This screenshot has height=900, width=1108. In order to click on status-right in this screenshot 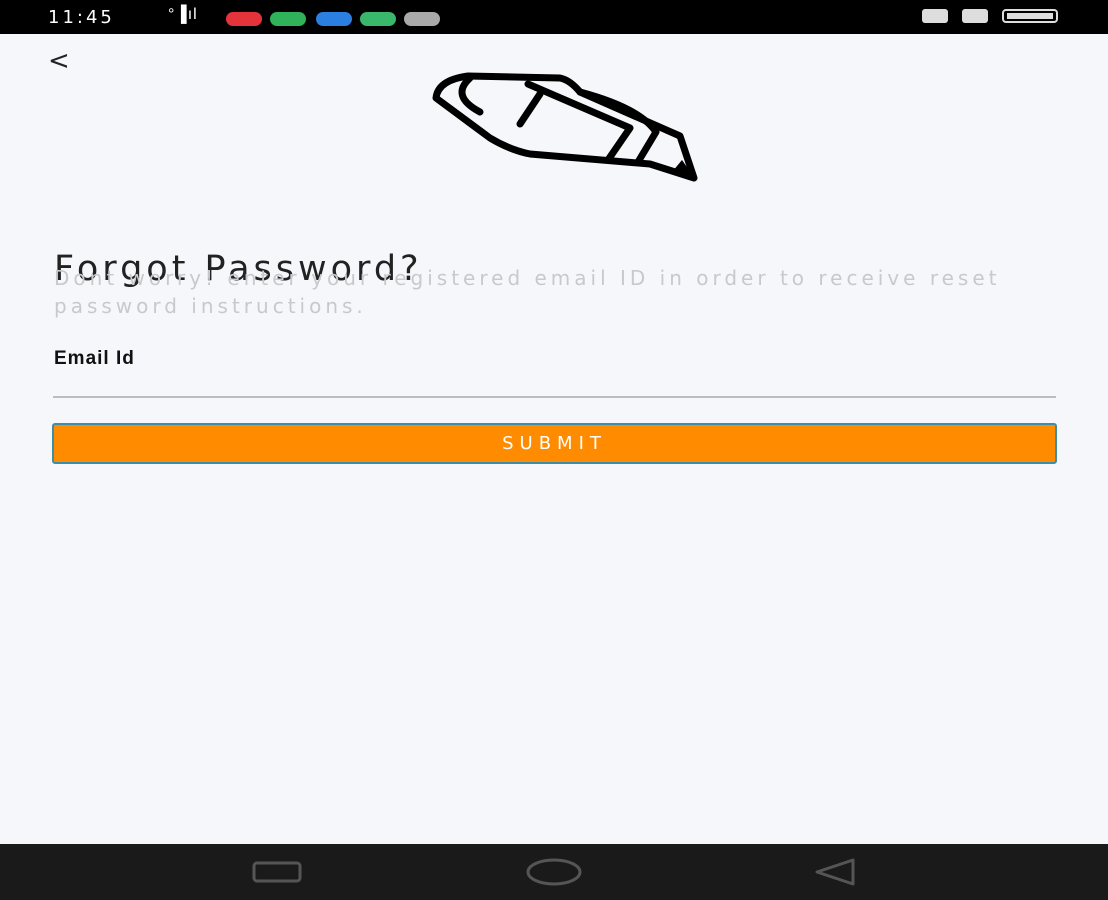, I will do `click(990, 16)`.